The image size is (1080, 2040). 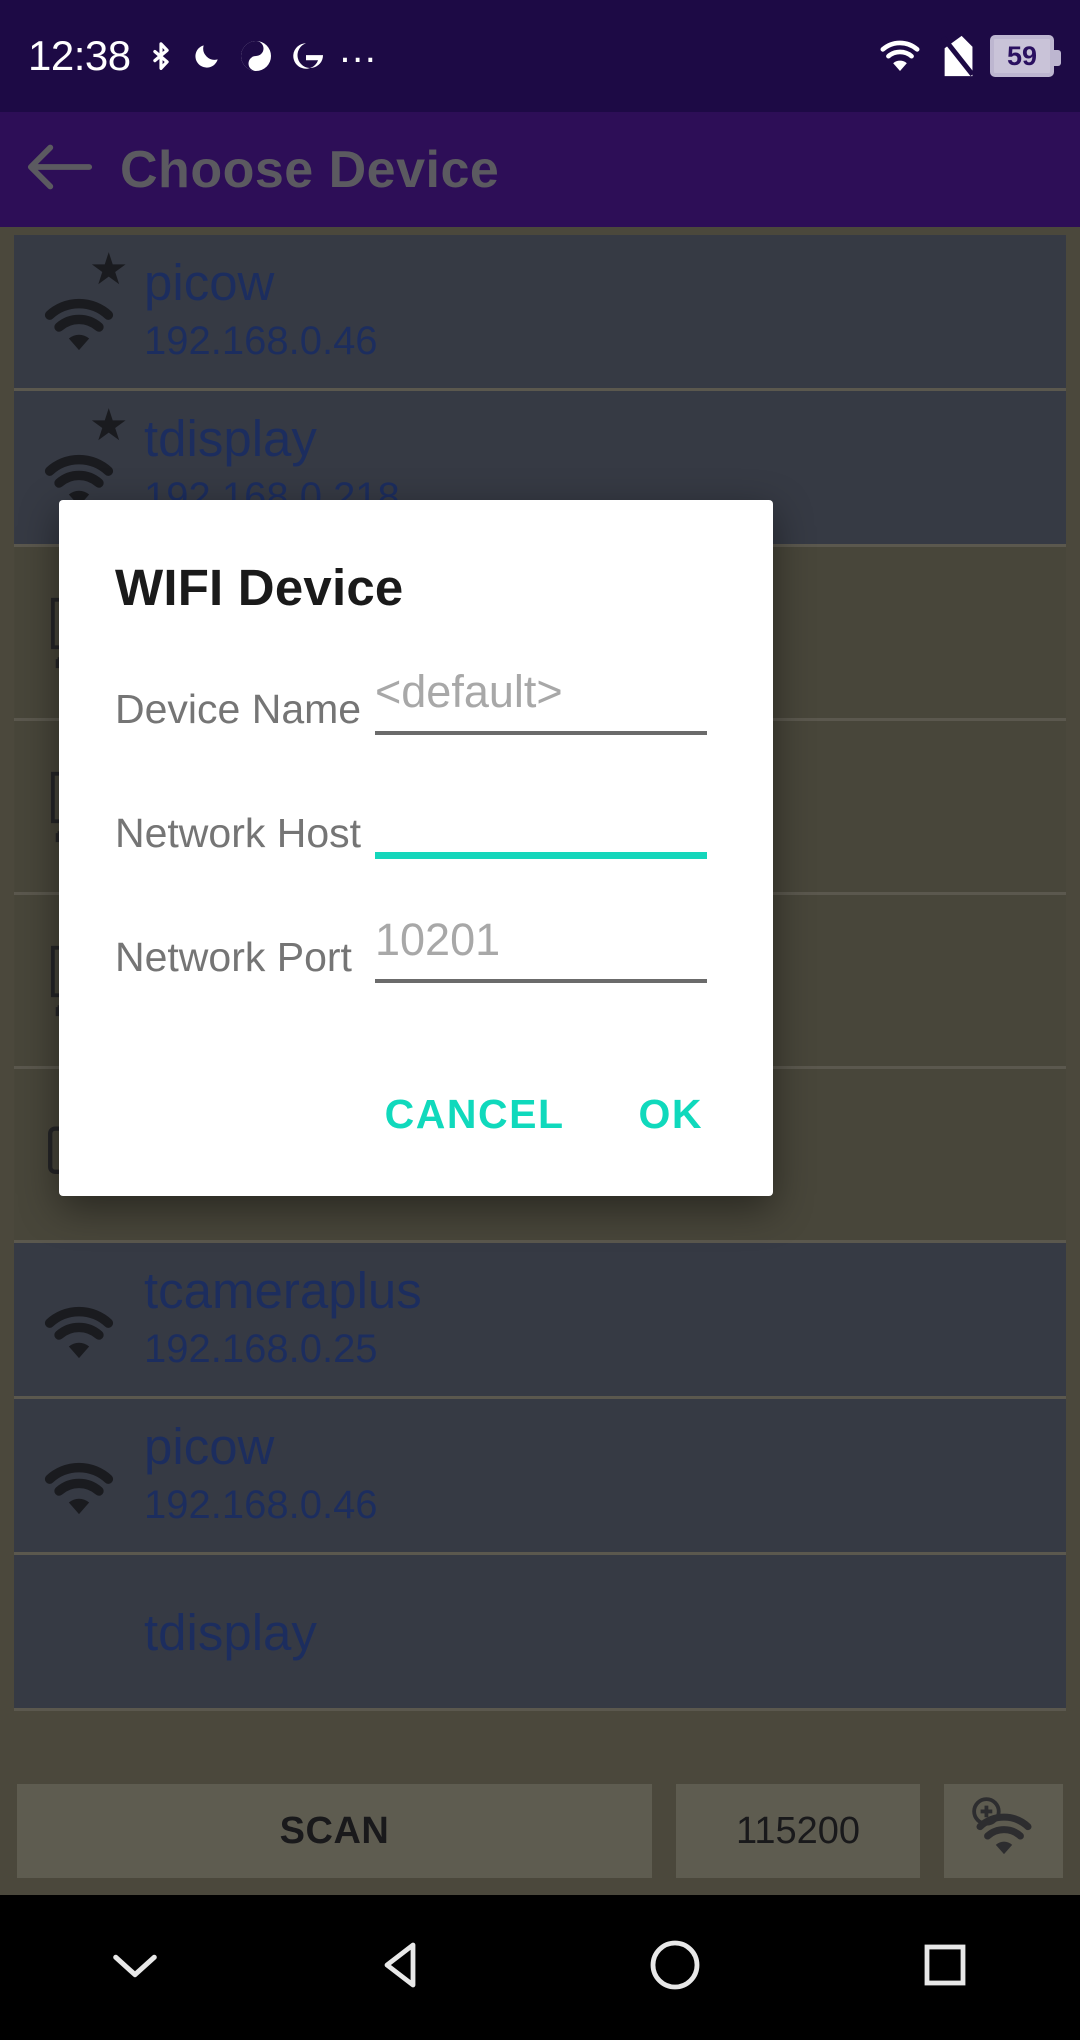 I want to click on do-not-disturb-moon-icon, so click(x=207, y=56).